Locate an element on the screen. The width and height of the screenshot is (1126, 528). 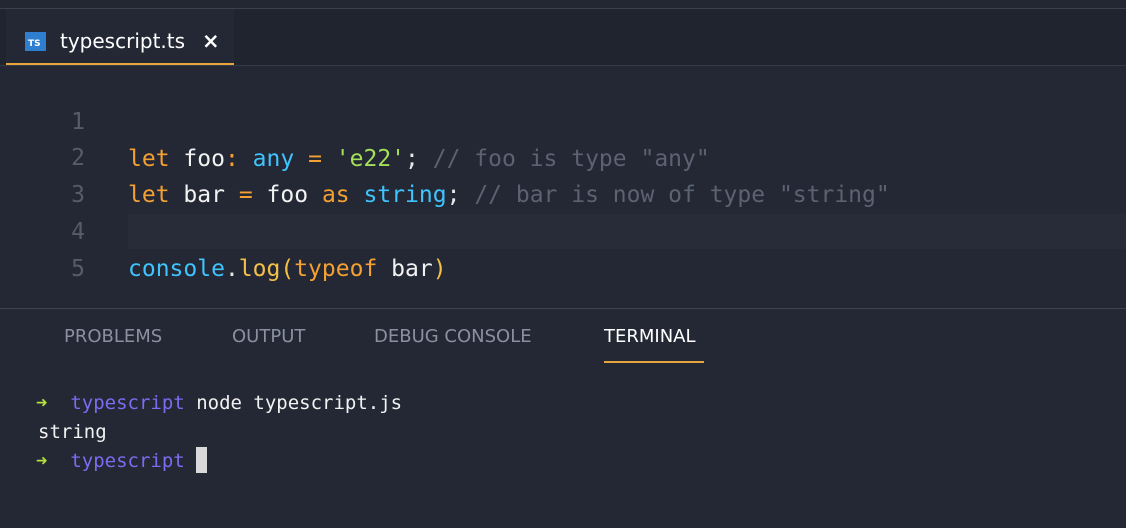
variable-bar: bar is located at coordinates (412, 269).